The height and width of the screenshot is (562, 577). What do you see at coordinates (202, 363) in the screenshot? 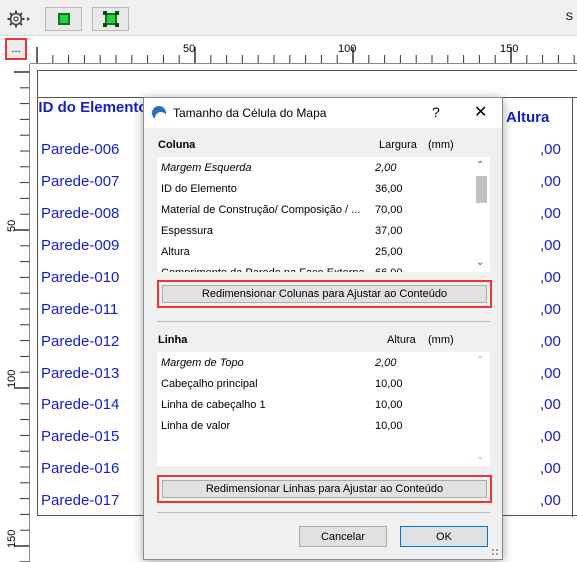
I see `list-item: Margem de Topo` at bounding box center [202, 363].